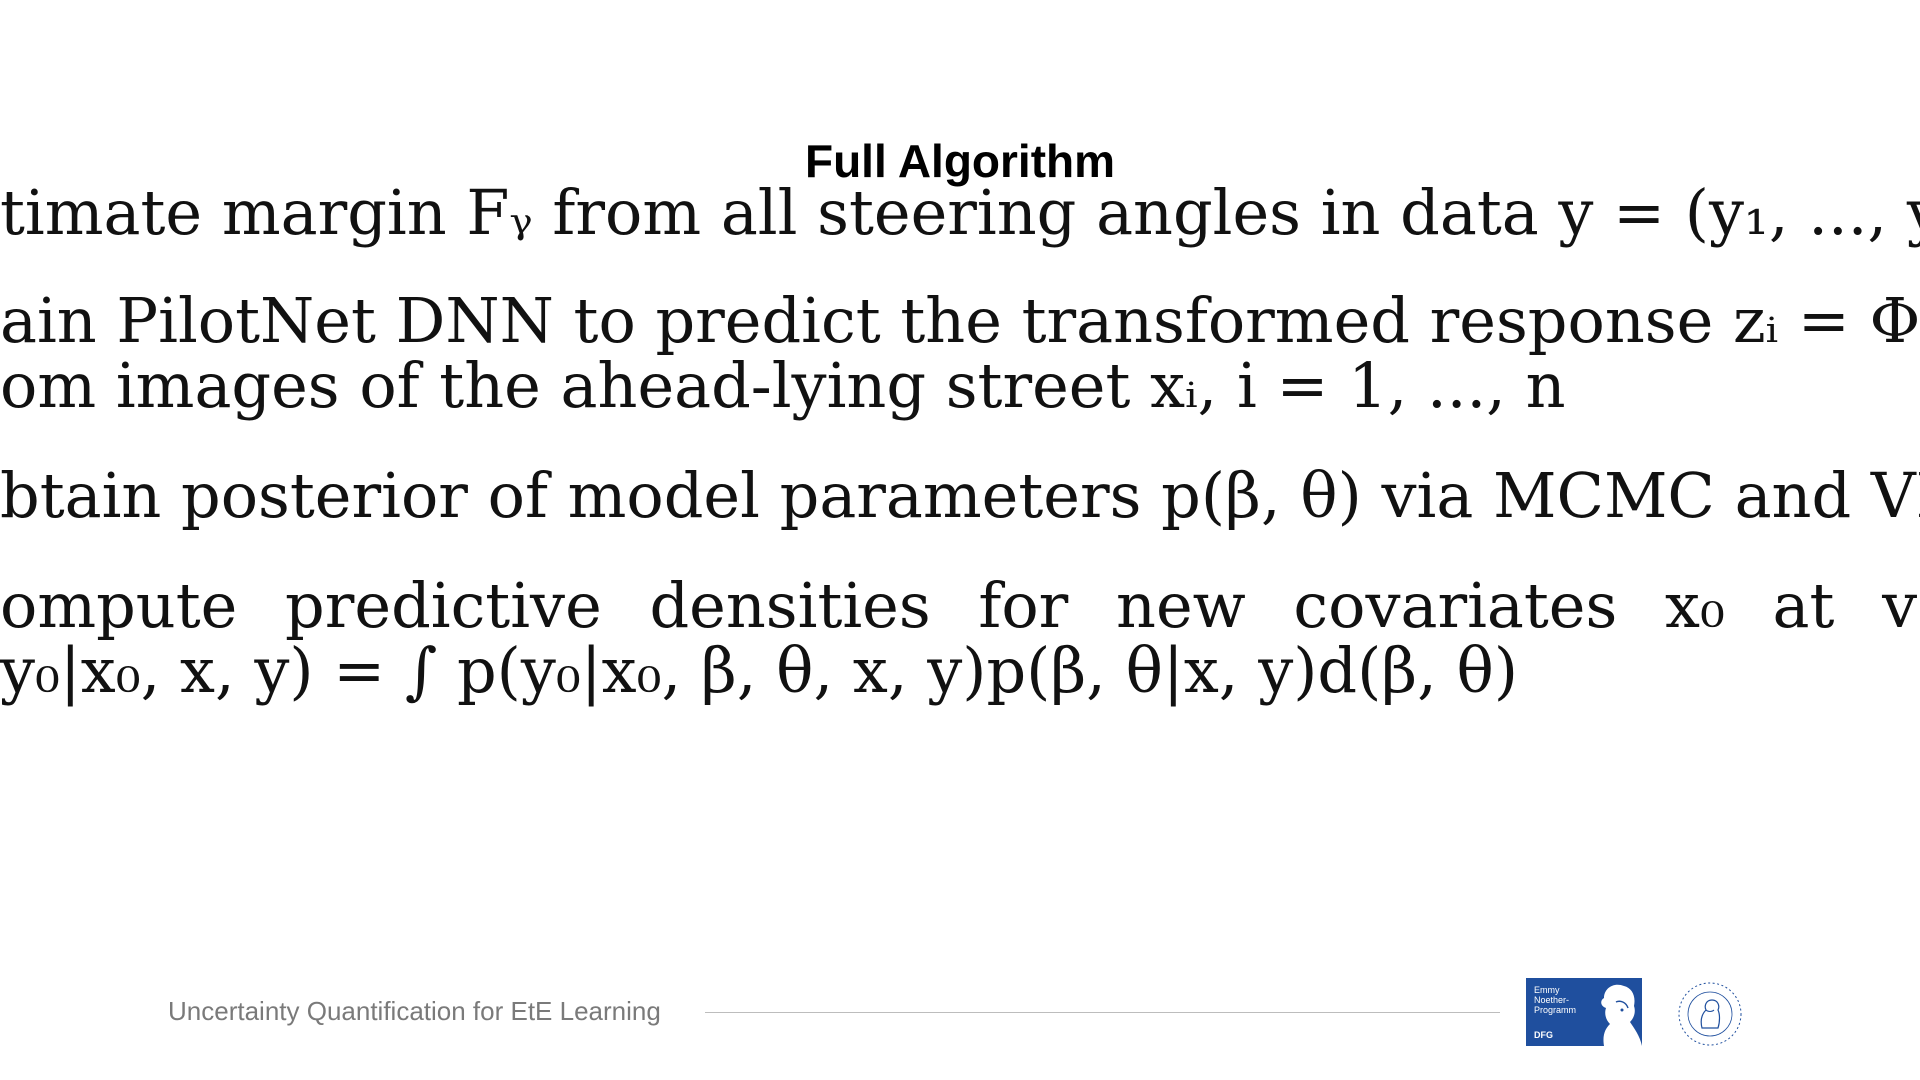 This screenshot has width=1920, height=1080. Describe the element at coordinates (1710, 1014) in the screenshot. I see `humboldt-university-seal-icon` at that location.